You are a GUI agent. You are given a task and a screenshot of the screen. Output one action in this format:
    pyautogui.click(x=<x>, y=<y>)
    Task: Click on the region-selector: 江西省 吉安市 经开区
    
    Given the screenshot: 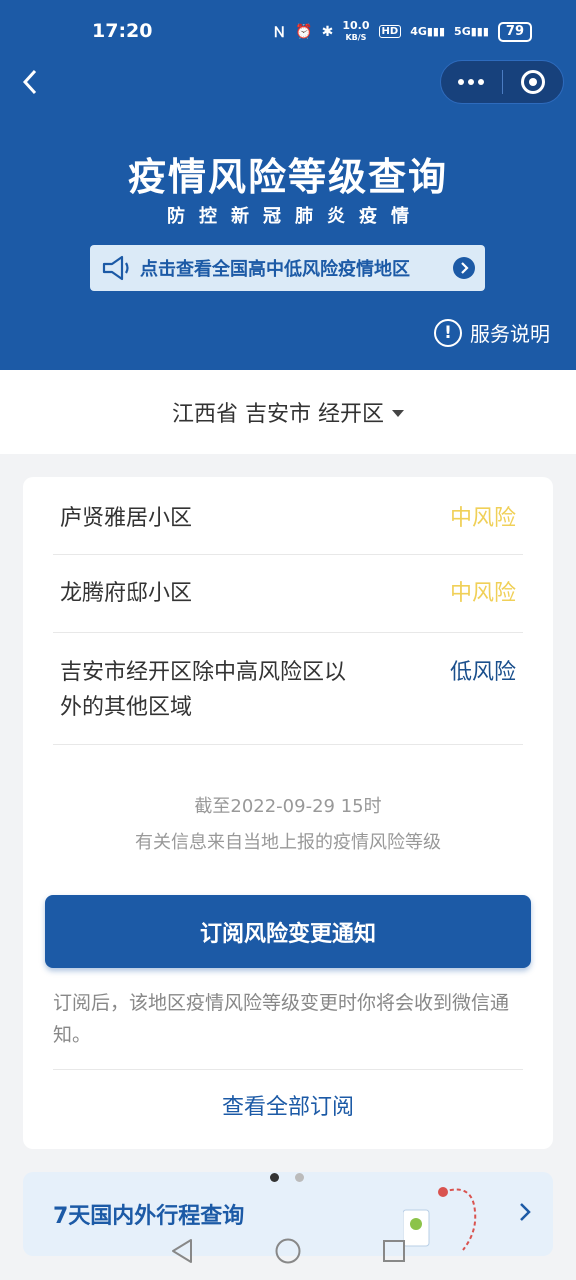 What is the action you would take?
    pyautogui.click(x=288, y=412)
    